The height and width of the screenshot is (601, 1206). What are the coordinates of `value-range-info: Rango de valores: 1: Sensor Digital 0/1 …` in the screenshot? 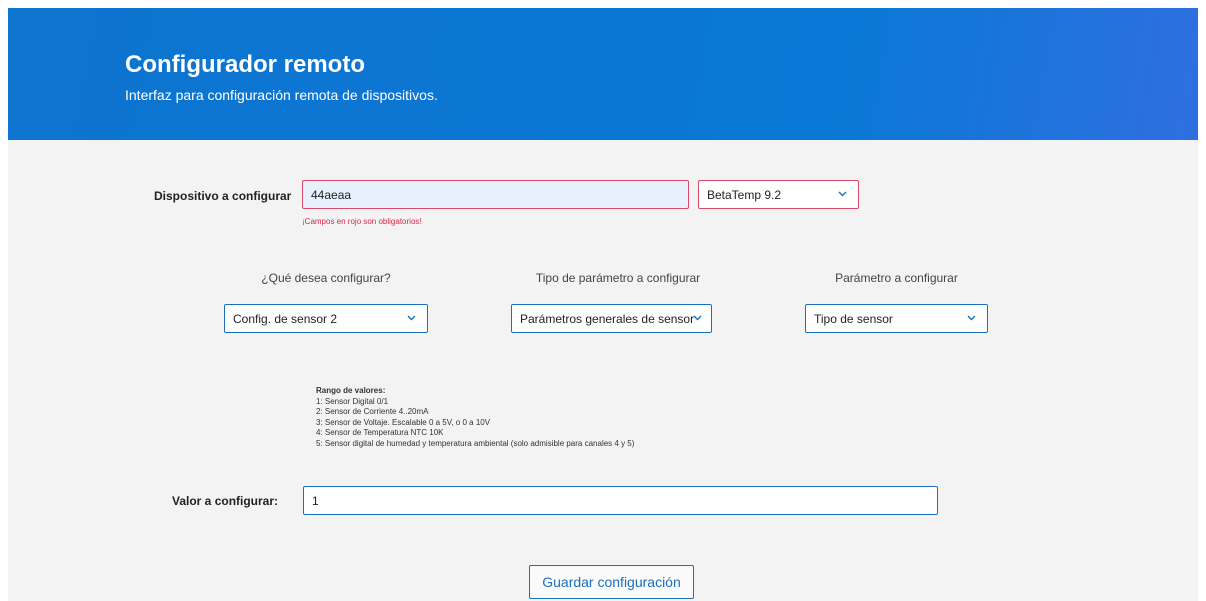 It's located at (475, 417).